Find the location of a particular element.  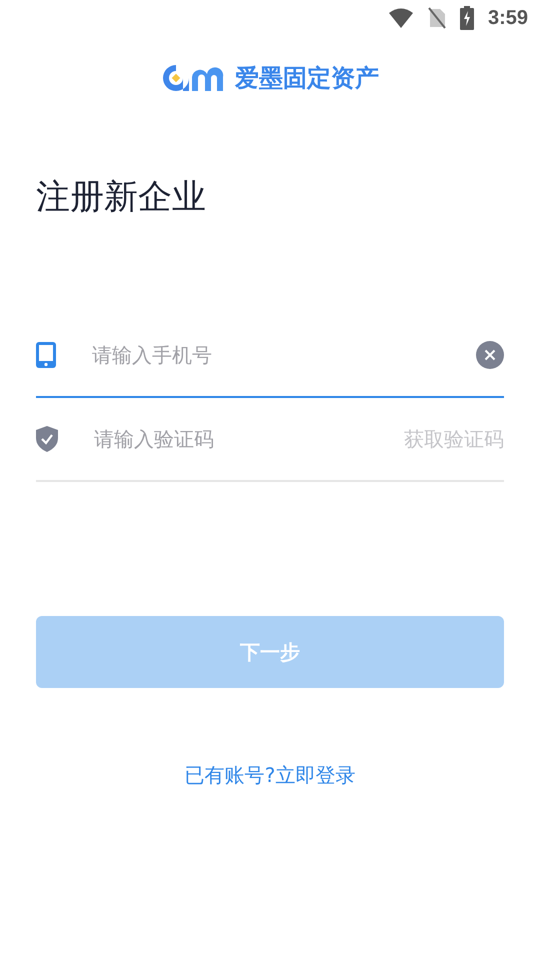

logo-icon is located at coordinates (193, 78).